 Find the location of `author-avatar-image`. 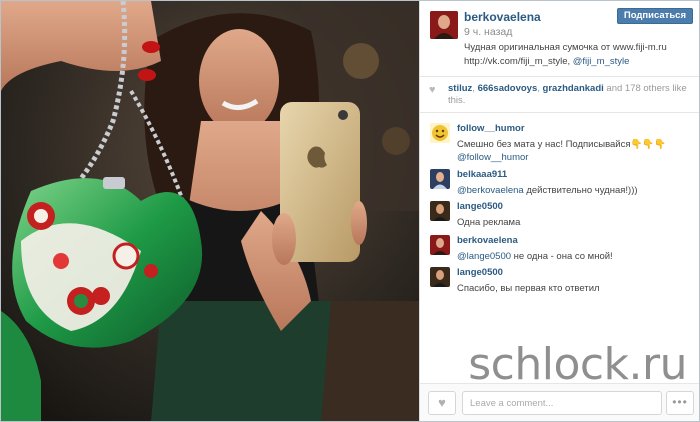

author-avatar-image is located at coordinates (444, 25).